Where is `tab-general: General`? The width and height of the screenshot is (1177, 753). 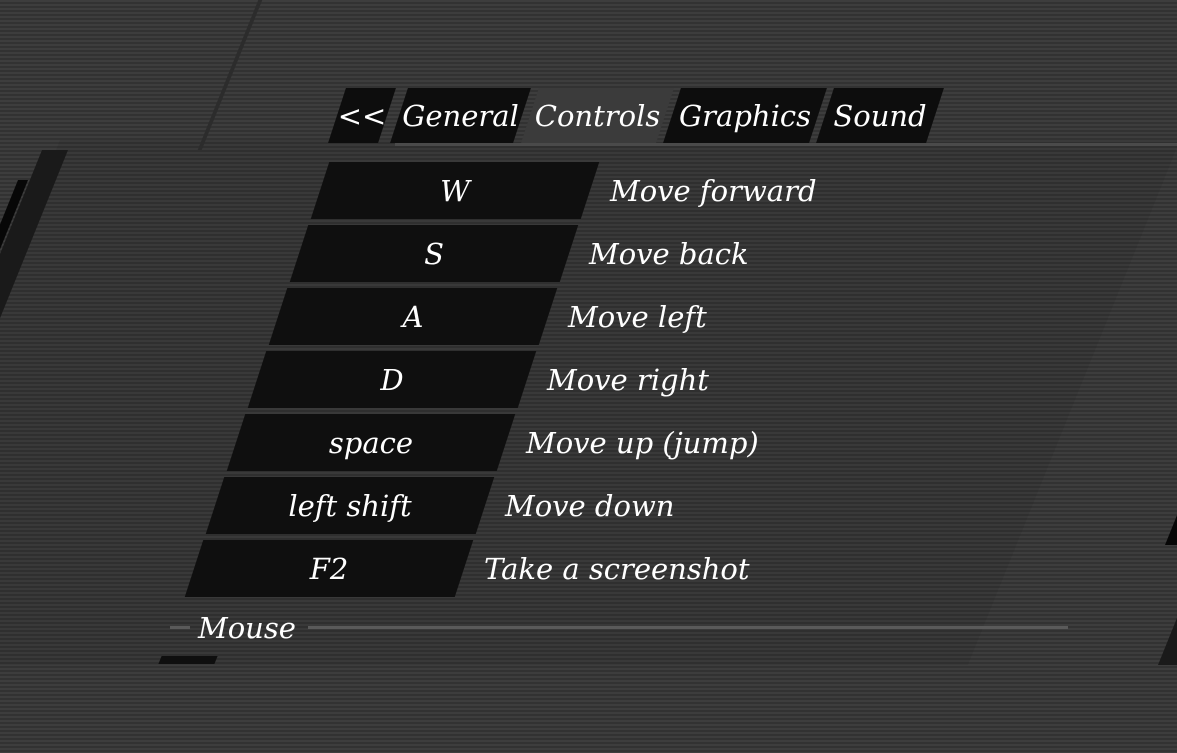
tab-general: General is located at coordinates (460, 115).